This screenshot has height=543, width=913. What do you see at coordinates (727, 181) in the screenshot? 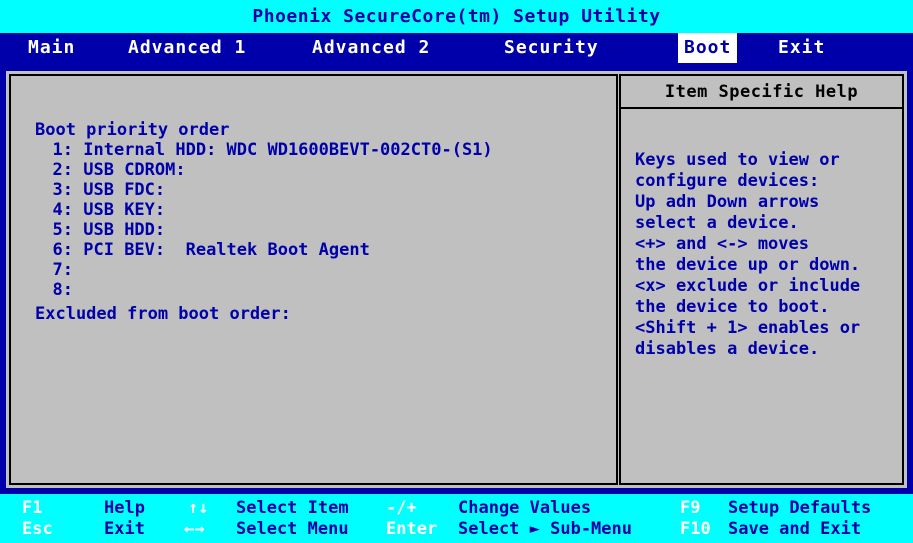
I see `help-line: configure devices:` at bounding box center [727, 181].